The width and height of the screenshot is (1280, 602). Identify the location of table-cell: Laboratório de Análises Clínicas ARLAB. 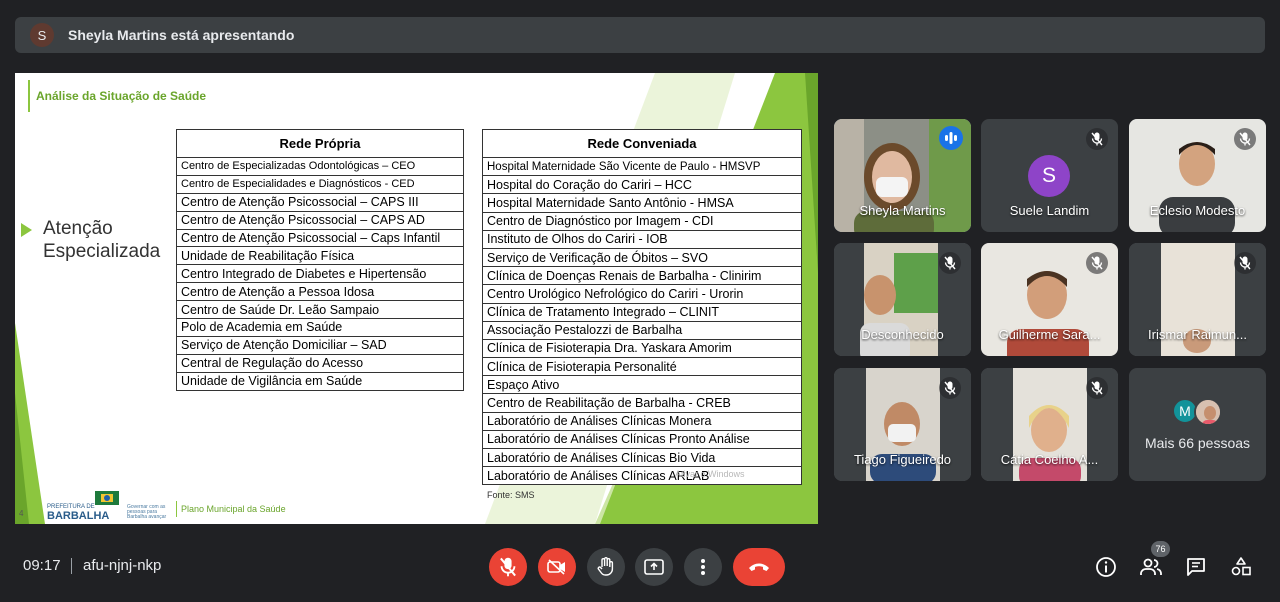
(642, 476).